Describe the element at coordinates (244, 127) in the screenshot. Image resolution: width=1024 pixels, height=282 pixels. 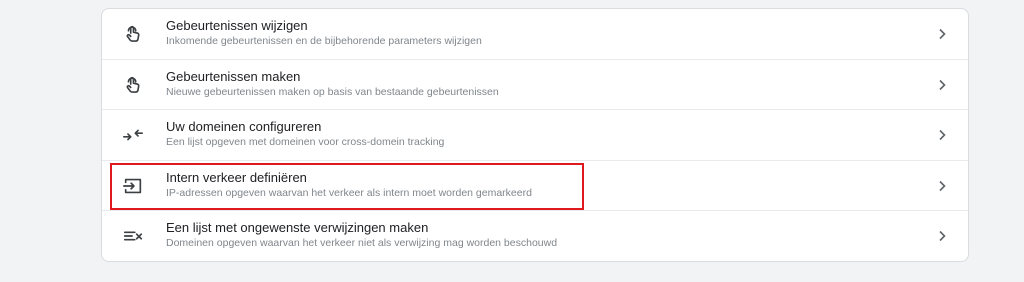
I see `list-item-title: Uw domeinen configureren` at that location.